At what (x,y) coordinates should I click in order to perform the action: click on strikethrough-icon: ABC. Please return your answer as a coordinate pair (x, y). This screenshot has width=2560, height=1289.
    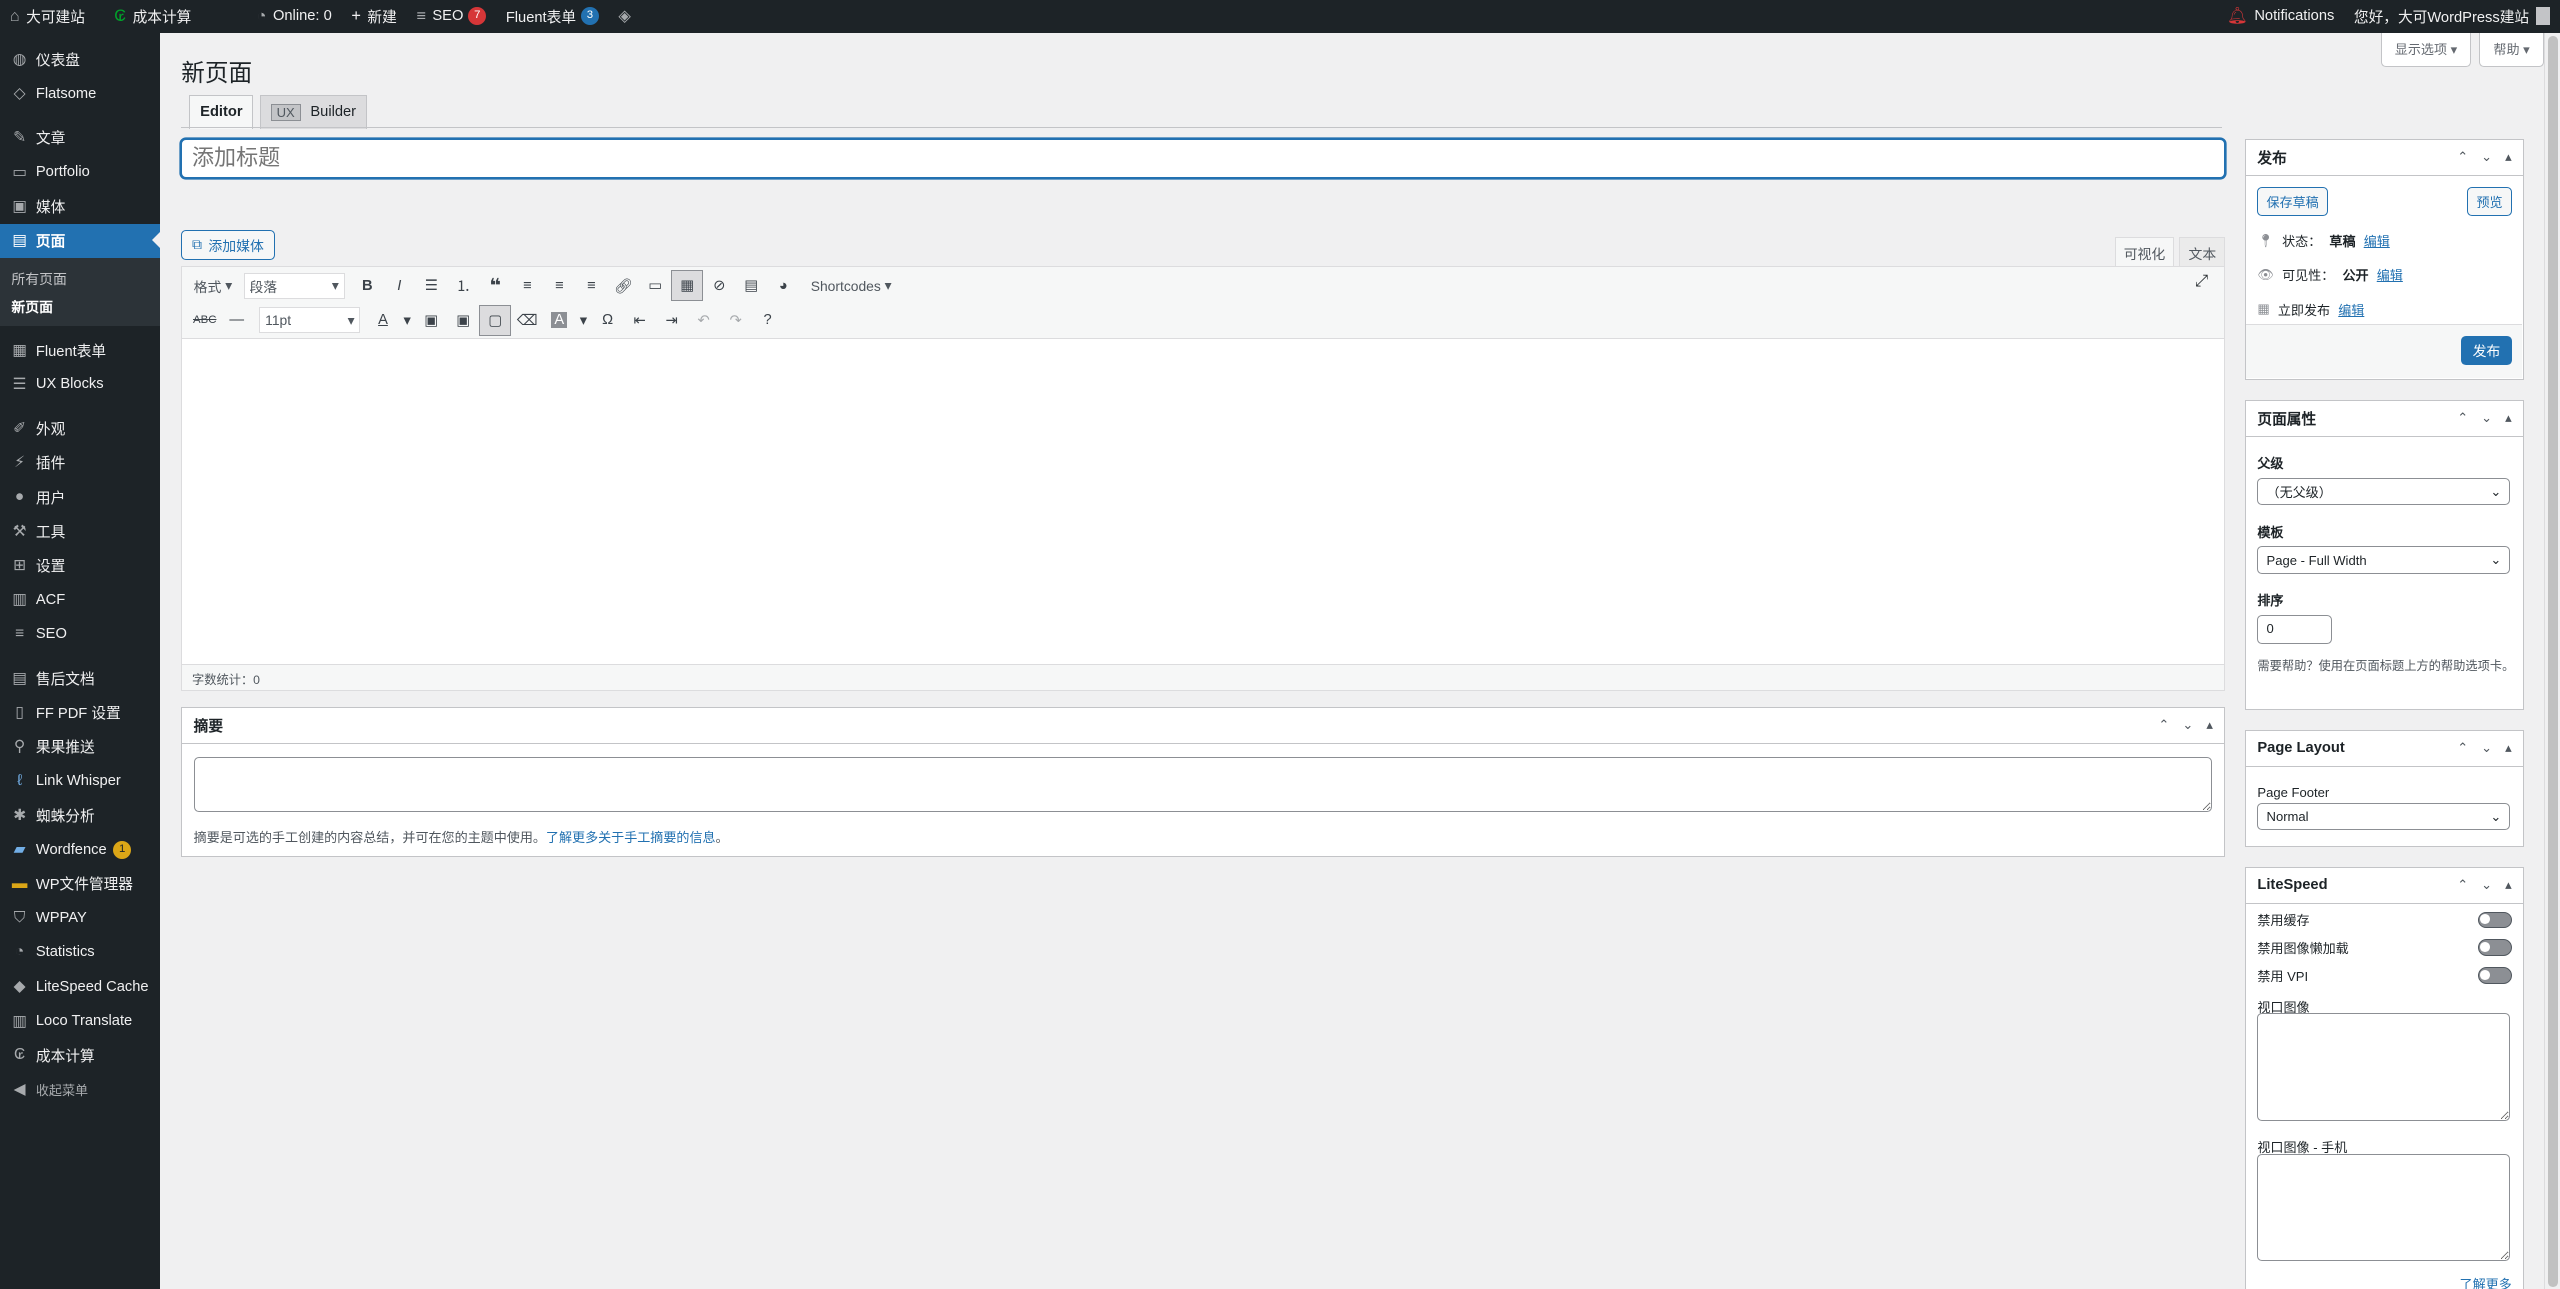
    Looking at the image, I should click on (205, 320).